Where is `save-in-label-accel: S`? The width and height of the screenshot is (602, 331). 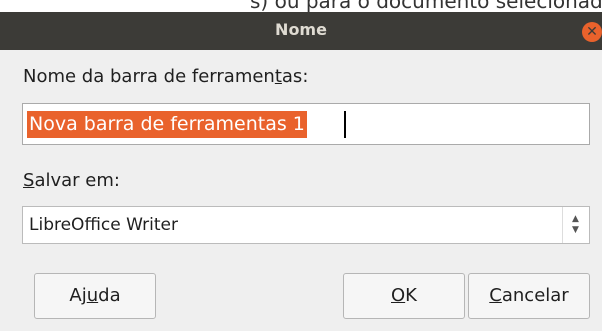
save-in-label-accel: S is located at coordinates (29, 180).